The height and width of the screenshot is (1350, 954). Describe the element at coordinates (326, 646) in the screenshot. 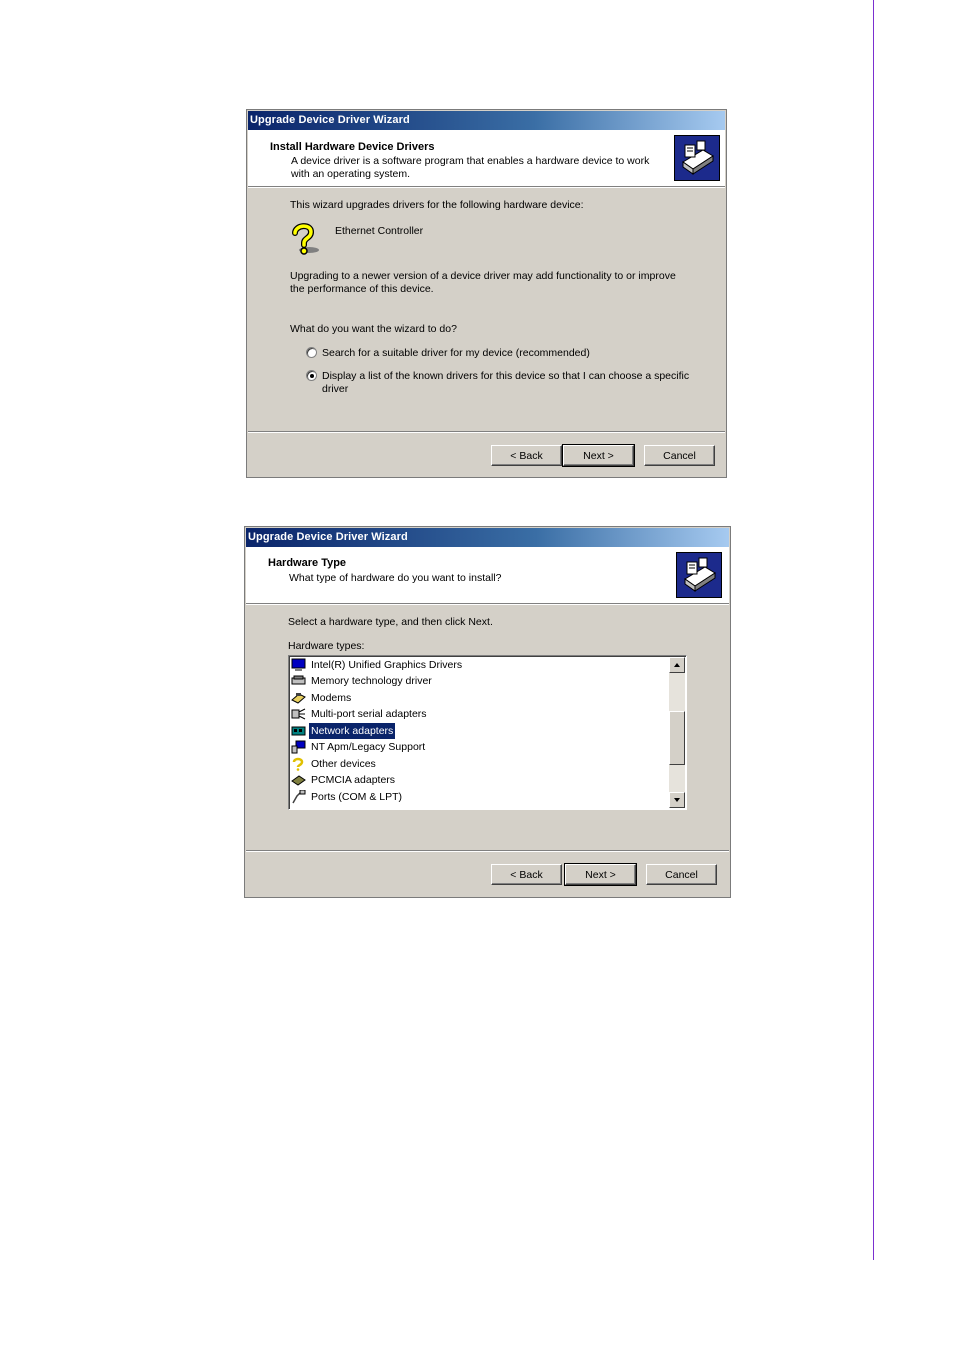

I see `list-label: Hardware types:` at that location.